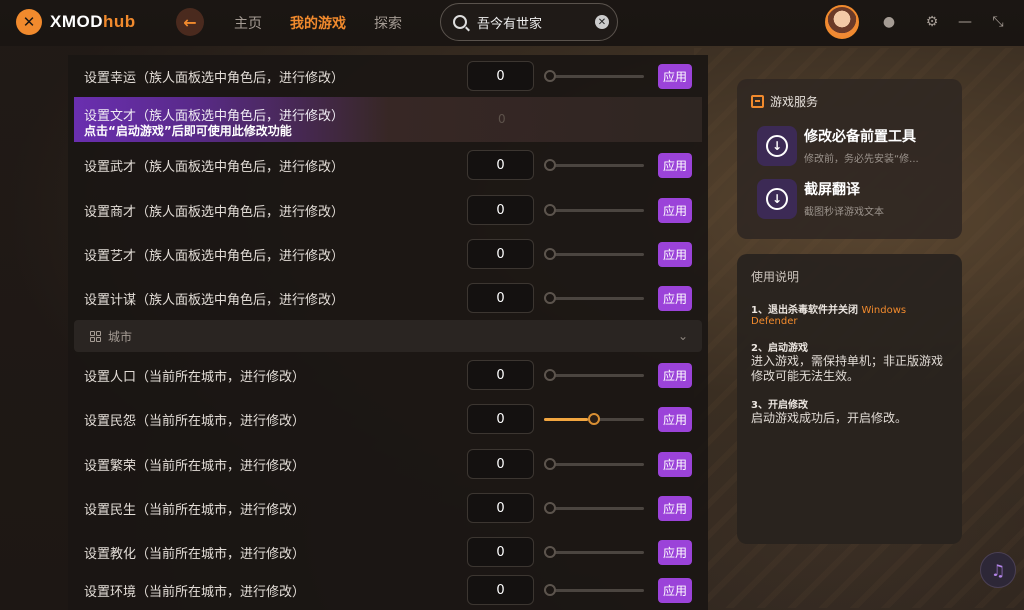  Describe the element at coordinates (248, 23) in the screenshot. I see `nav-home: 主页` at that location.